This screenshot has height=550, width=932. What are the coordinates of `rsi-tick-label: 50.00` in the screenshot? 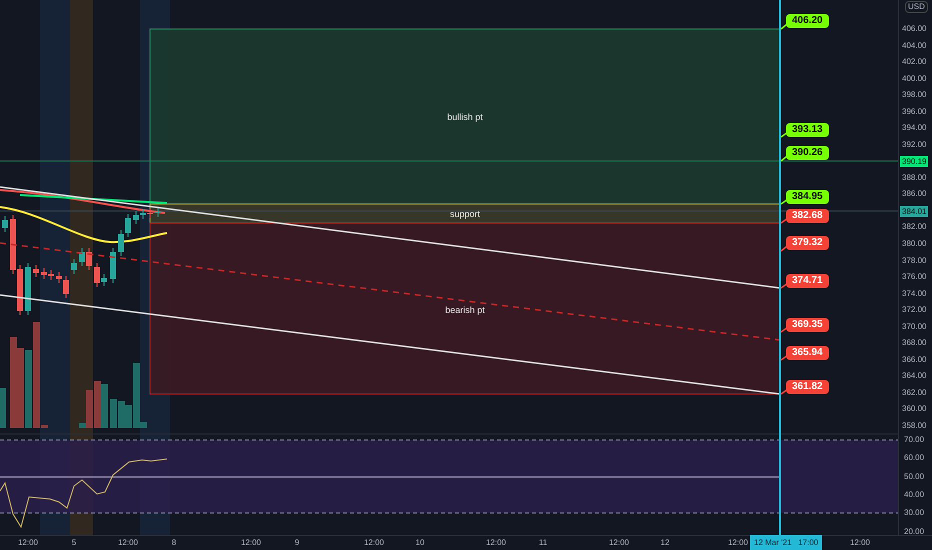 It's located at (914, 477).